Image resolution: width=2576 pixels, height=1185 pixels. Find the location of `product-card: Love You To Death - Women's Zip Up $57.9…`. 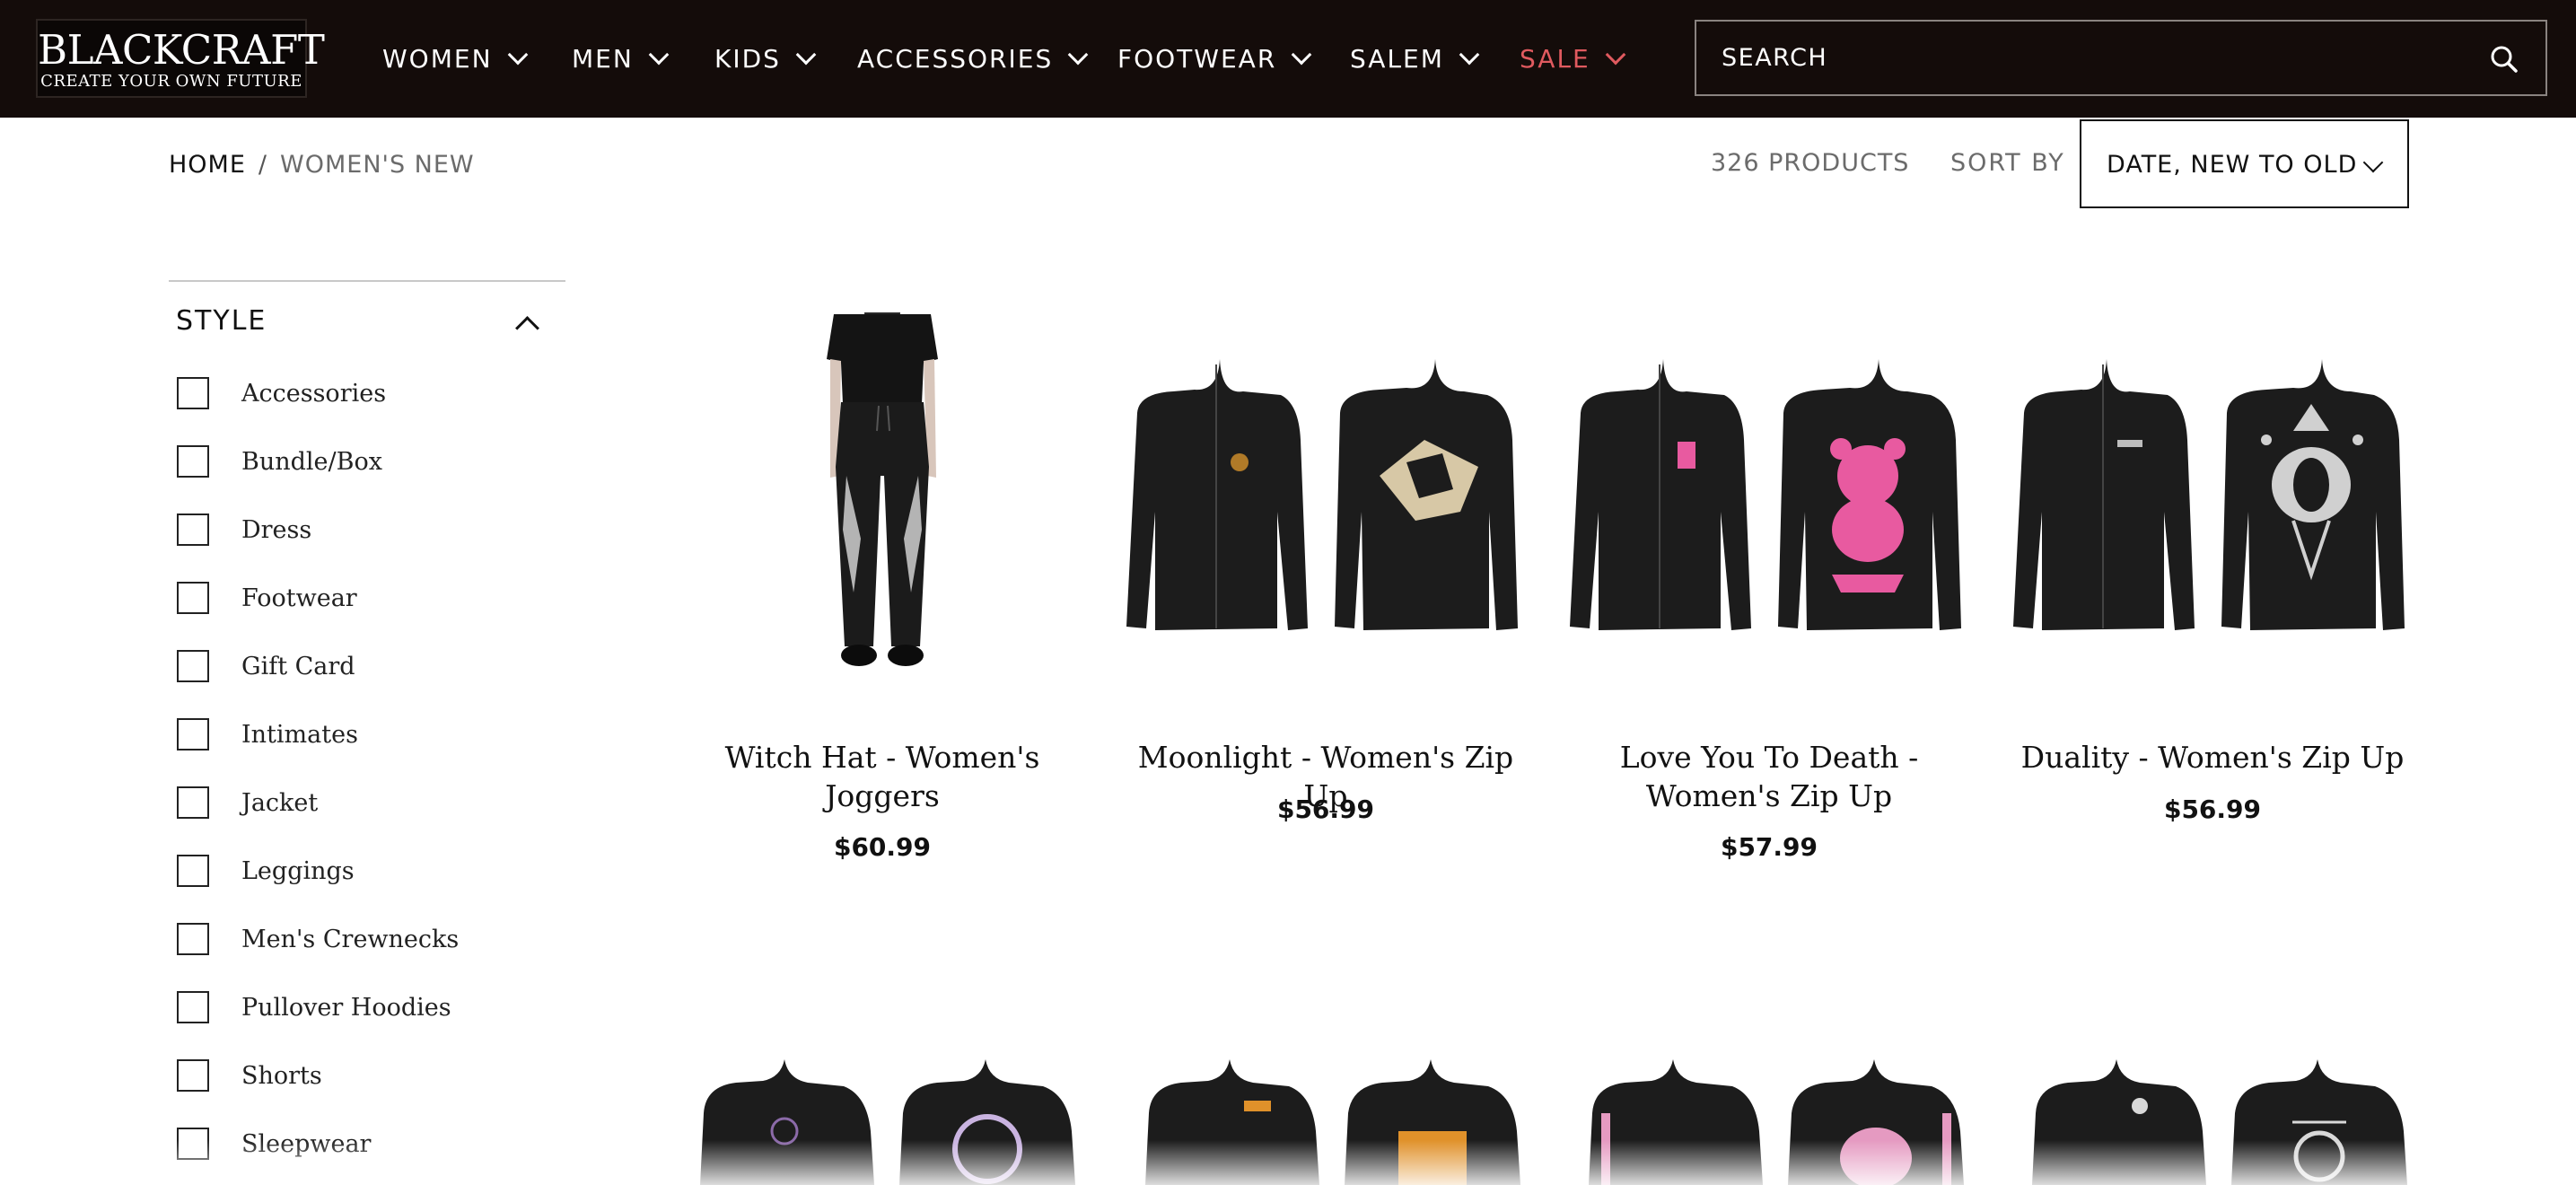

product-card: Love You To Death - Women's Zip Up $57.9… is located at coordinates (1769, 592).